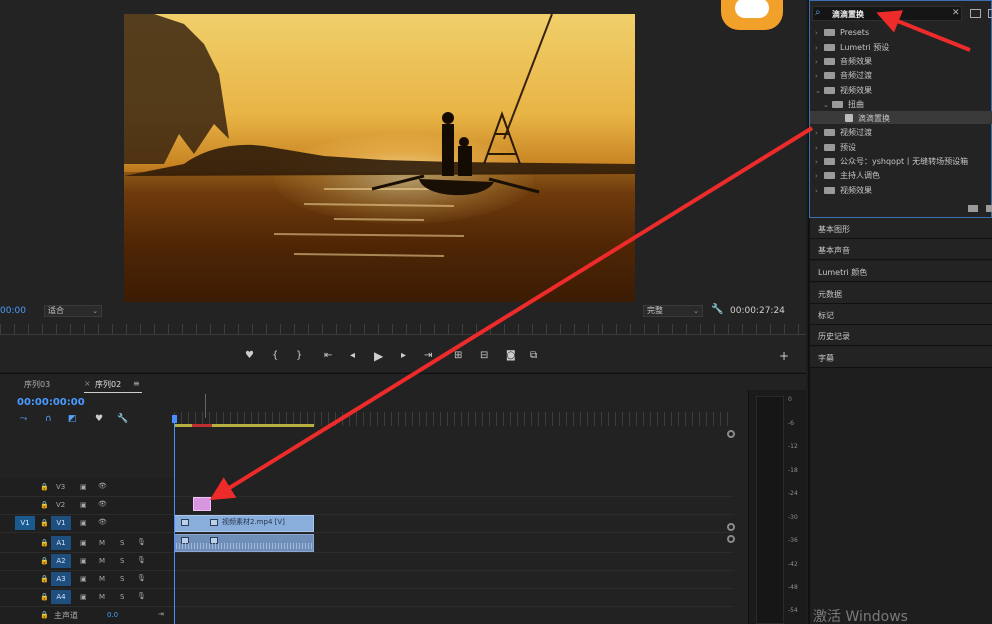 This screenshot has height=624, width=992. What do you see at coordinates (73, 311) in the screenshot?
I see `zoom-fit-select: 适合 ⌄` at bounding box center [73, 311].